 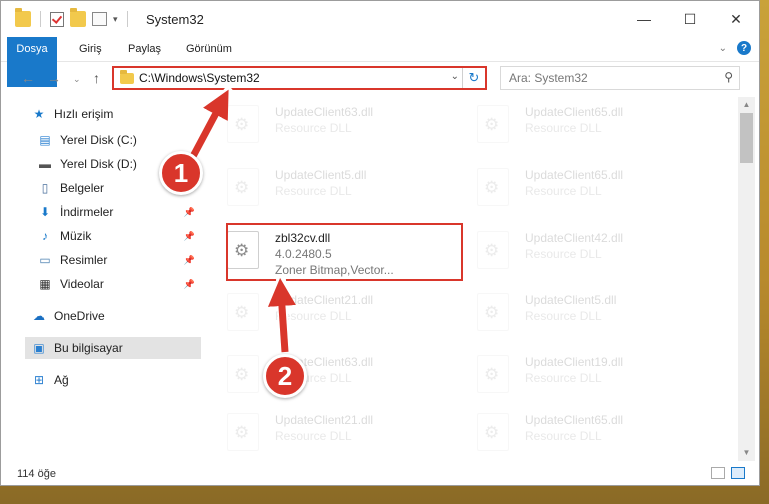 What do you see at coordinates (39, 348) in the screenshot?
I see `computer-icon: ▣` at bounding box center [39, 348].